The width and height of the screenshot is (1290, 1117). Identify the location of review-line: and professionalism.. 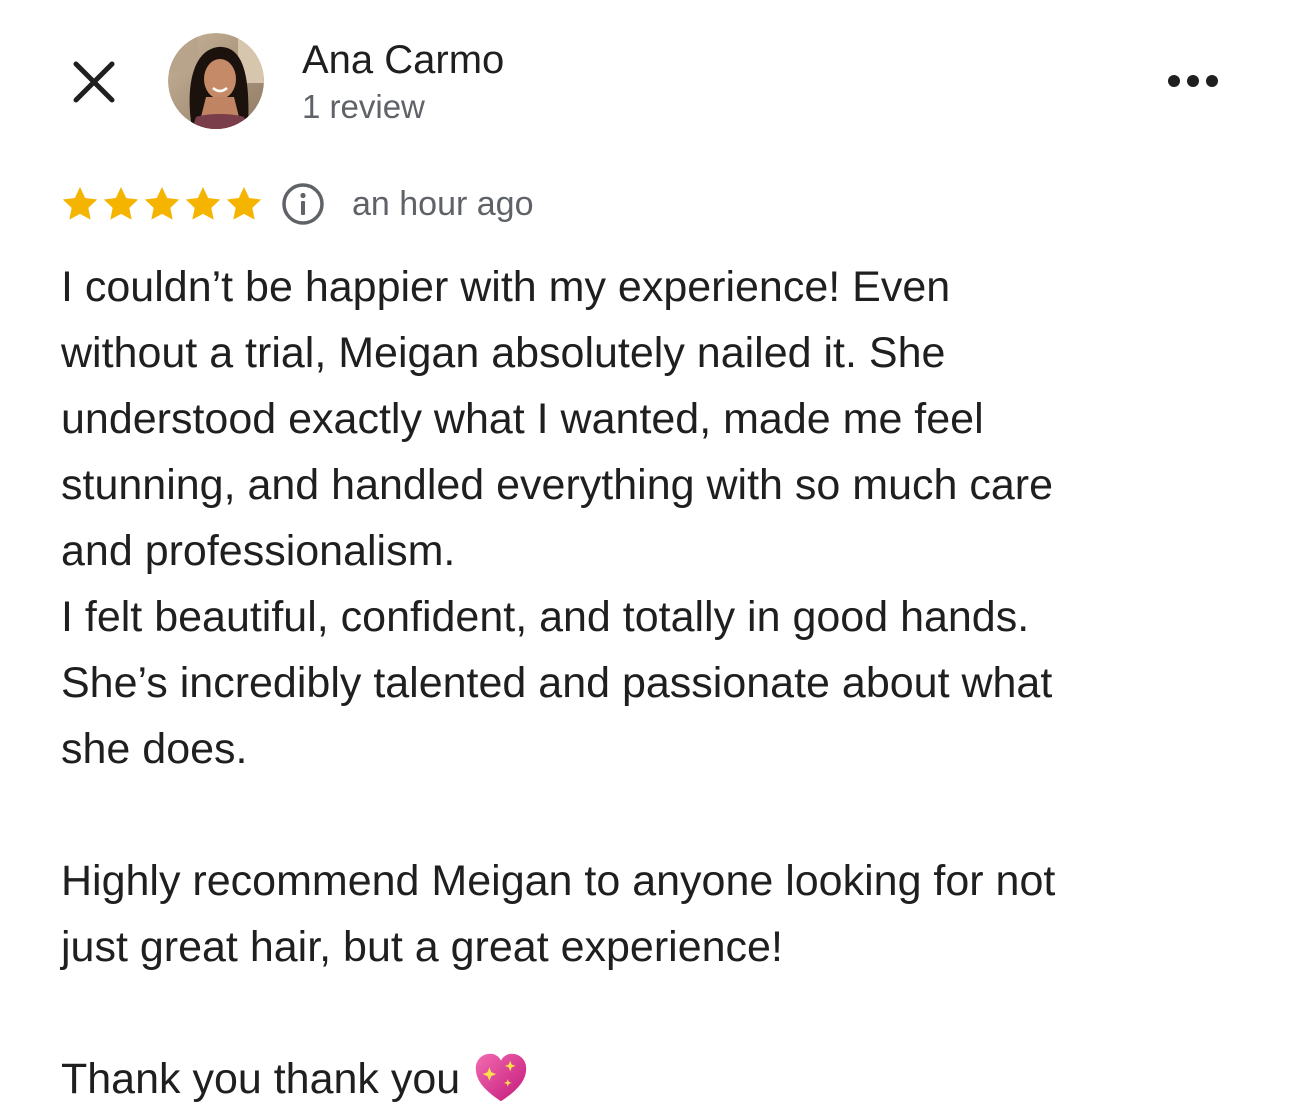
(258, 551).